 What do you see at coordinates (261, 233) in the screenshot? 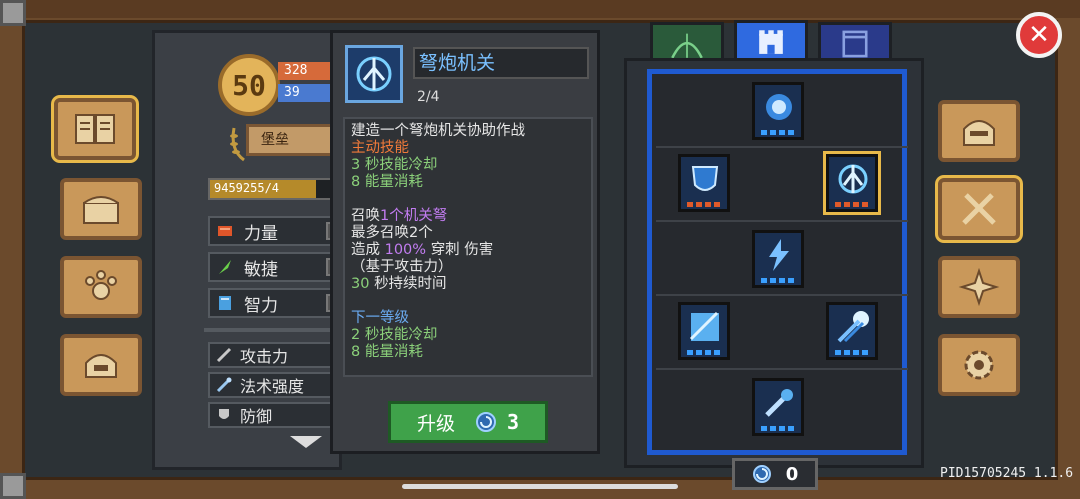
I see `stat-label: 力量` at bounding box center [261, 233].